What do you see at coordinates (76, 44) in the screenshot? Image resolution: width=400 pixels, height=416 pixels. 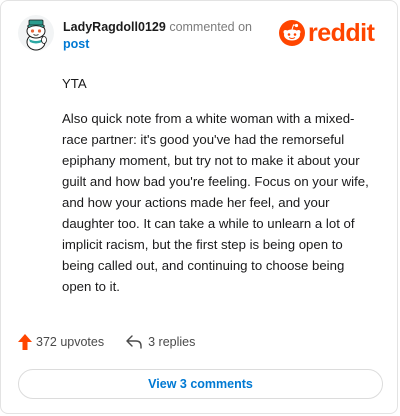 I see `post-link: post` at bounding box center [76, 44].